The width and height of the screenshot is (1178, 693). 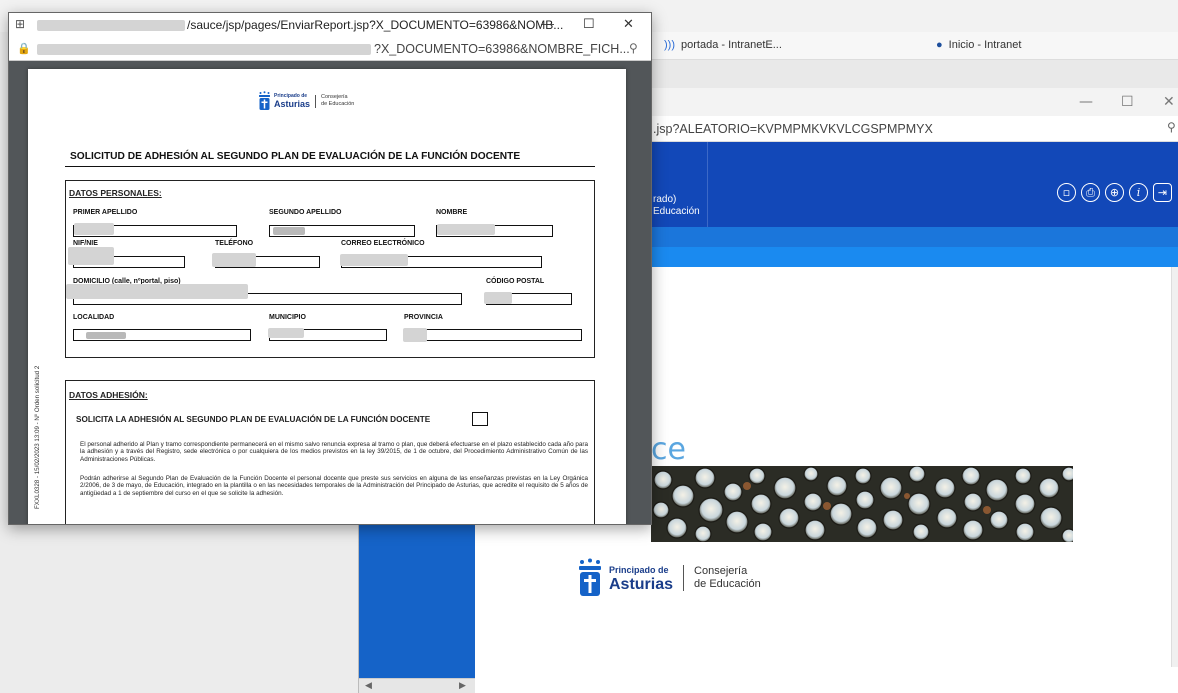 What do you see at coordinates (707, 184) in the screenshot?
I see `header-divider` at bounding box center [707, 184].